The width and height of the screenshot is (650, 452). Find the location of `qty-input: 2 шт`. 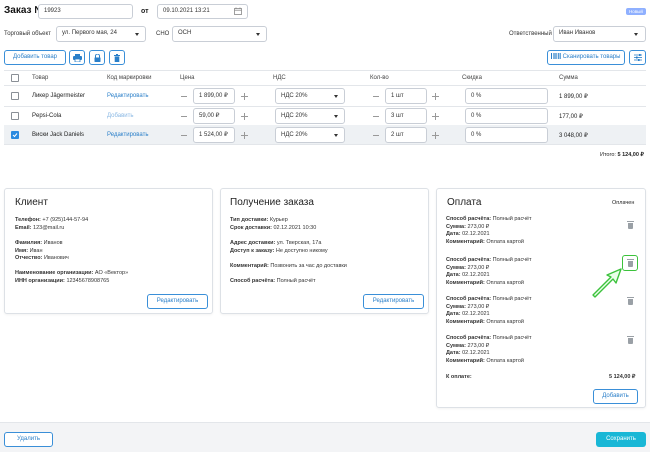

qty-input: 2 шт is located at coordinates (406, 135).